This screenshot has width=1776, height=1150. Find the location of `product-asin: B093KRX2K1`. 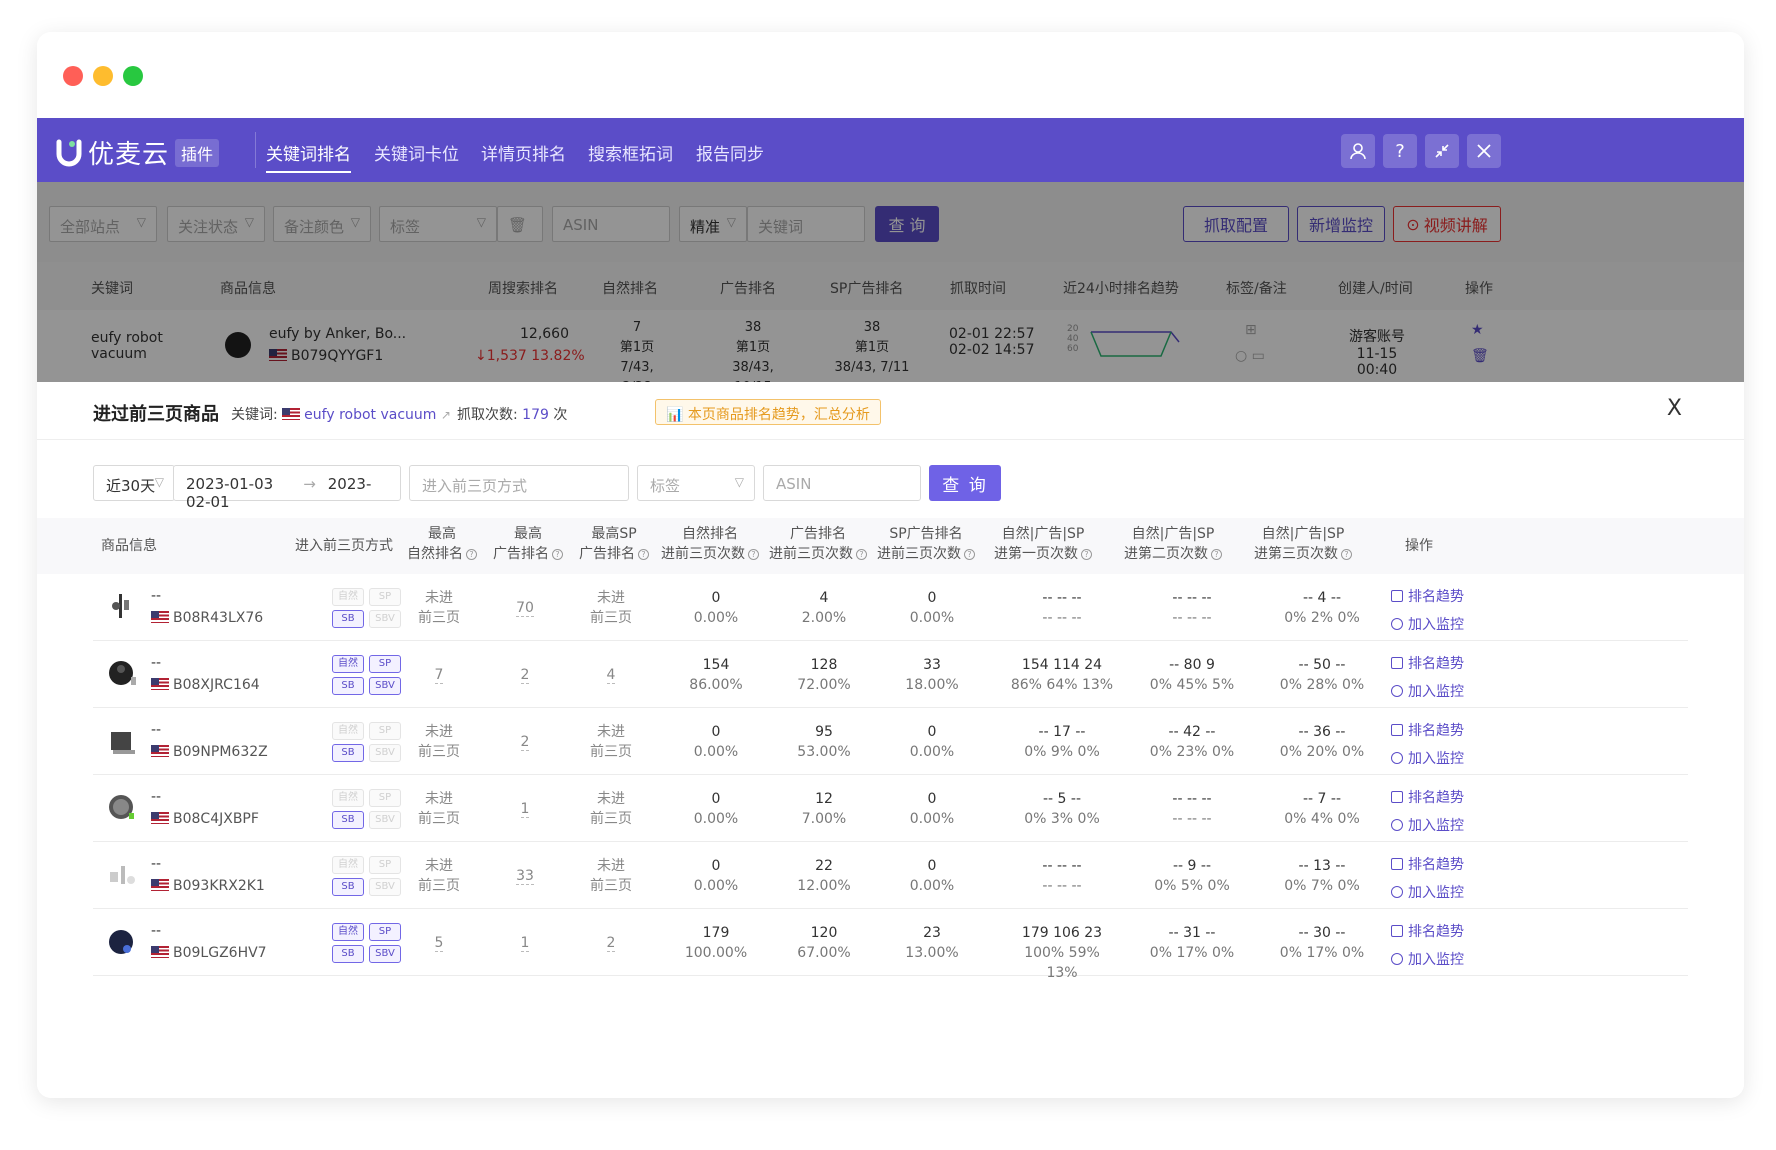

product-asin: B093KRX2K1 is located at coordinates (208, 886).